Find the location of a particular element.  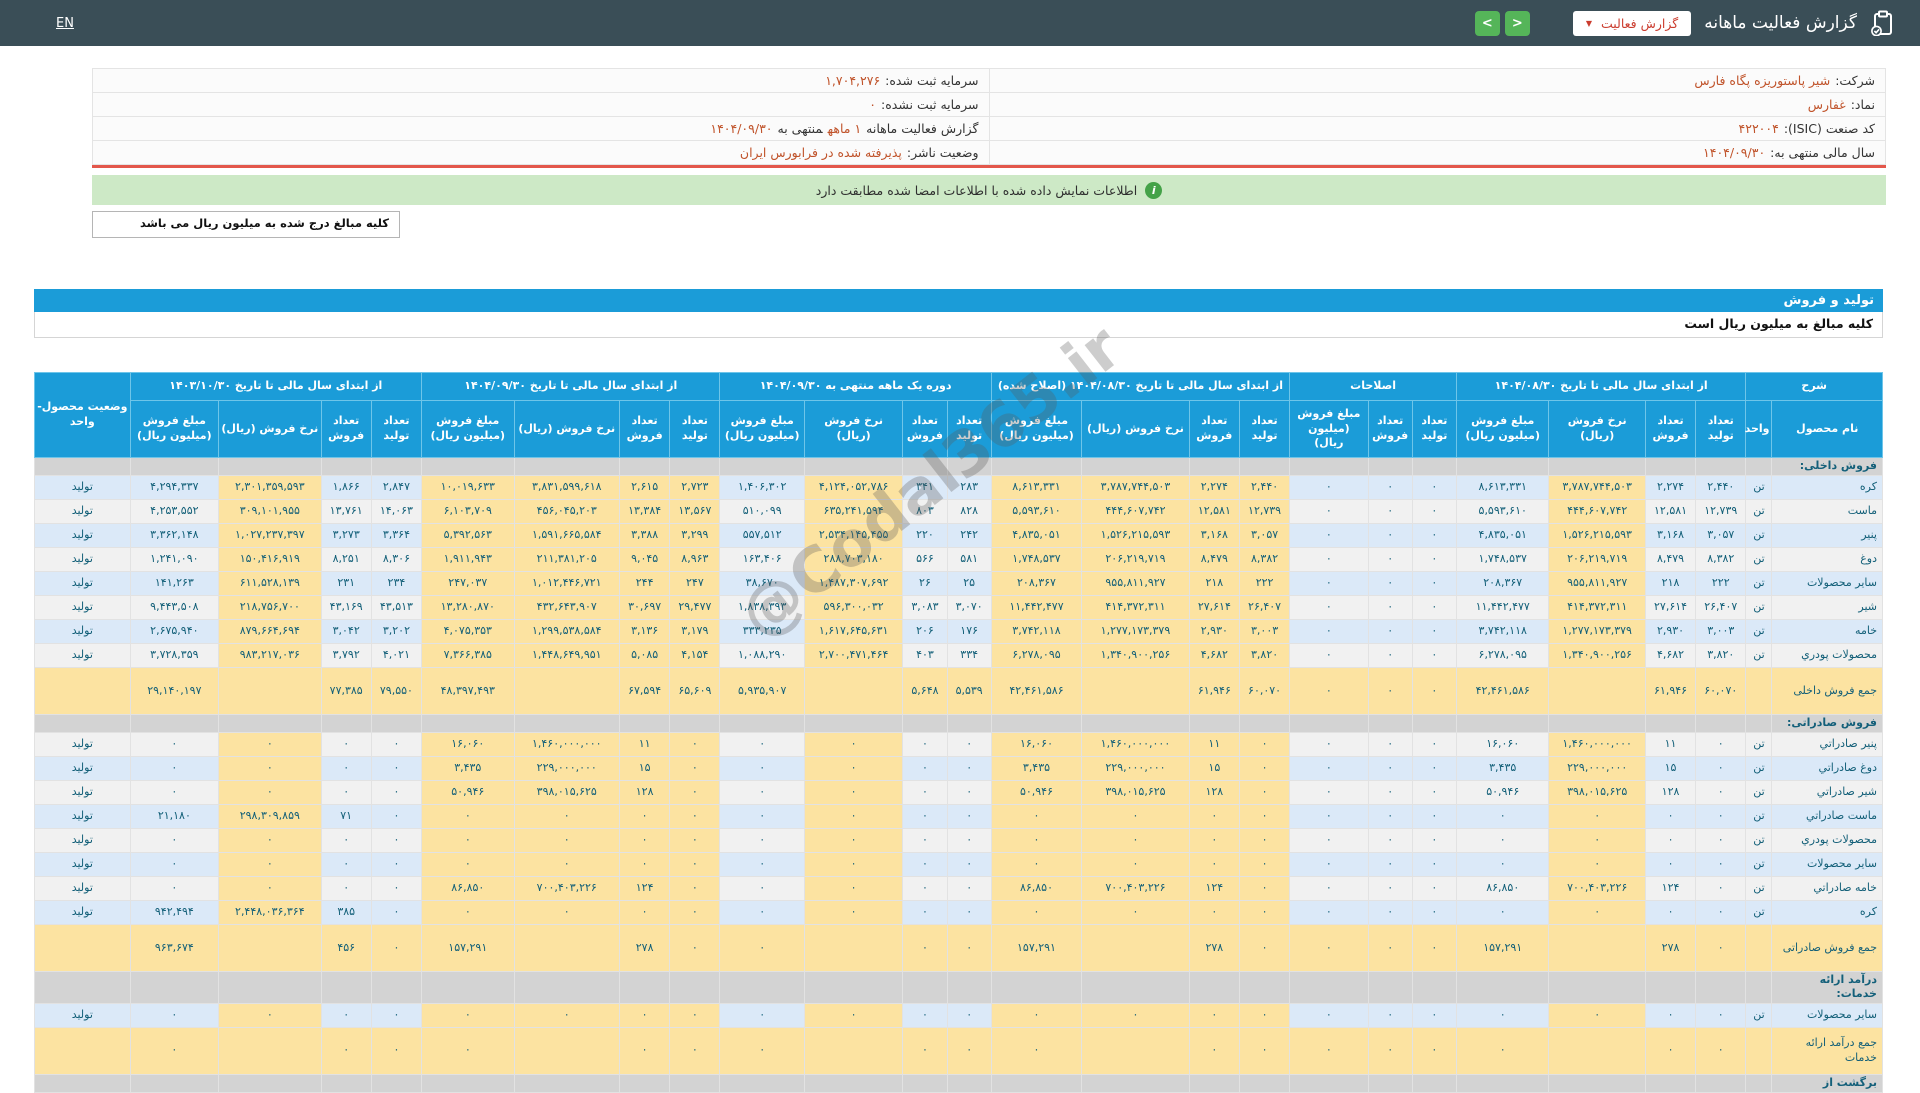

report-type-dropdown: گزارش فعالیت ▼ is located at coordinates (1632, 23).